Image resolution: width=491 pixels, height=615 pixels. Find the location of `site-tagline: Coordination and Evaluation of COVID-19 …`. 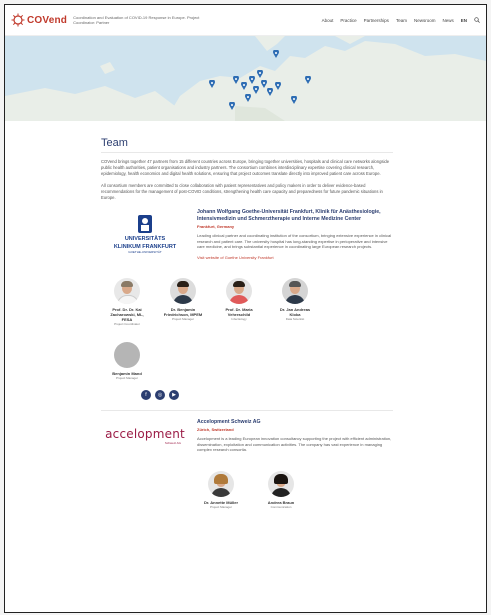

site-tagline: Coordination and Evaluation of COVID-19 … is located at coordinates (136, 20).